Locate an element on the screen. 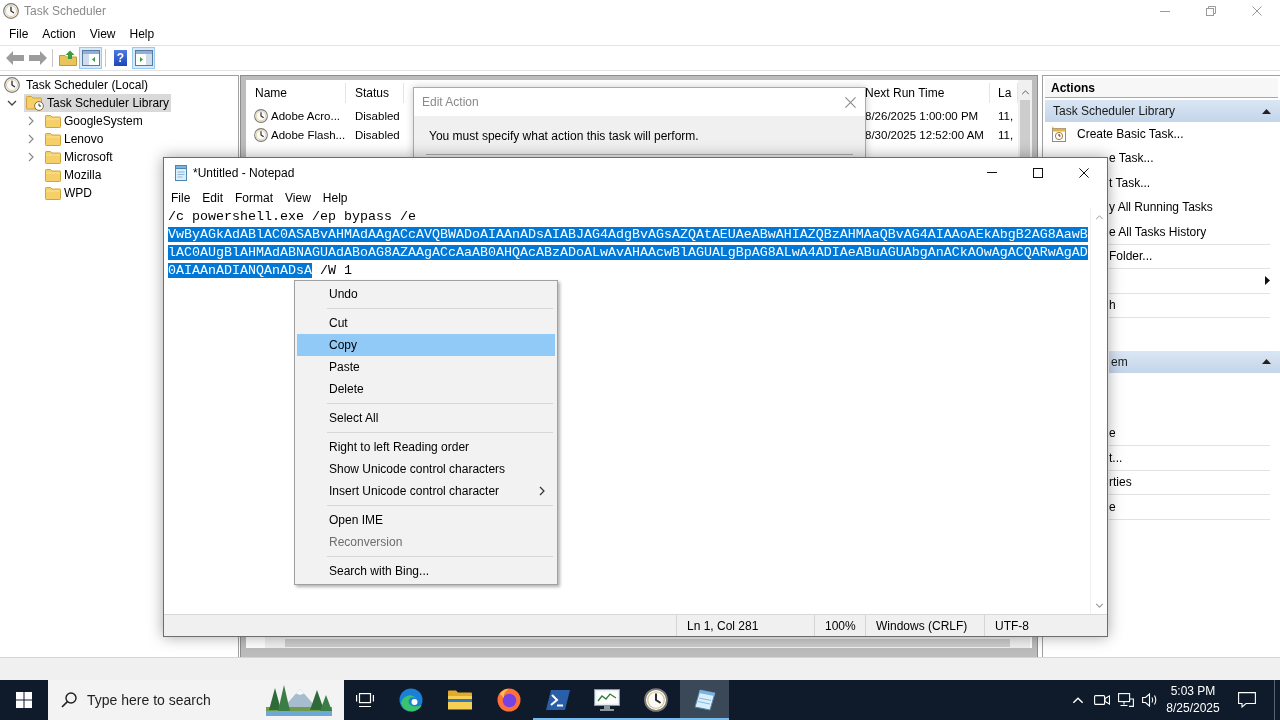 Image resolution: width=1280 pixels, height=720 pixels. clock-date: 8/25/2025 is located at coordinates (1193, 708).